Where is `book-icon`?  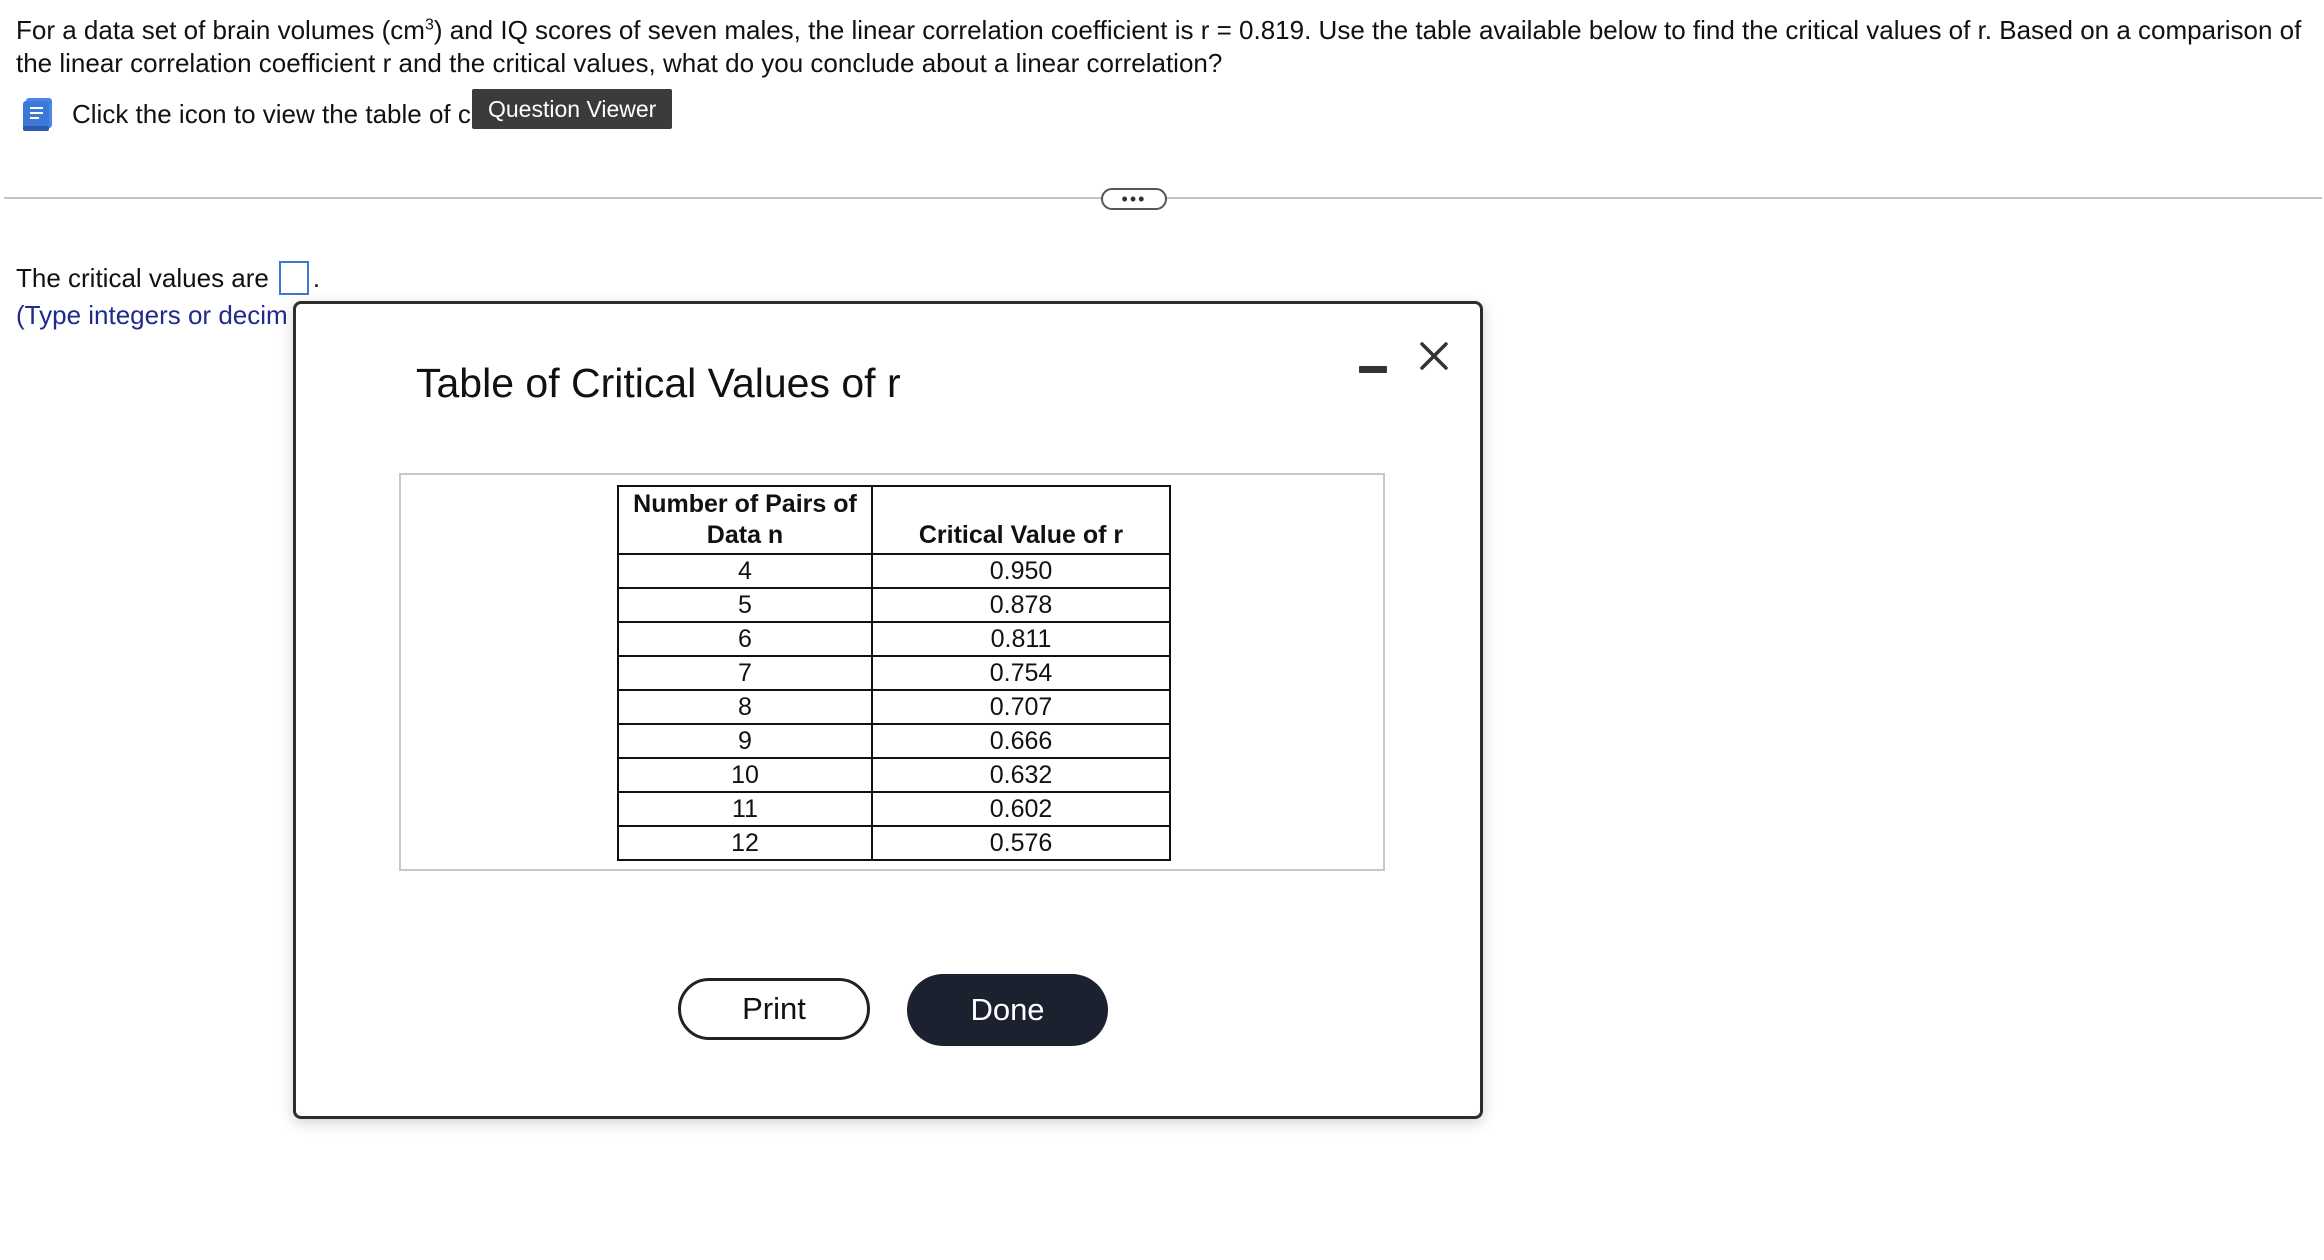
book-icon is located at coordinates (38, 114).